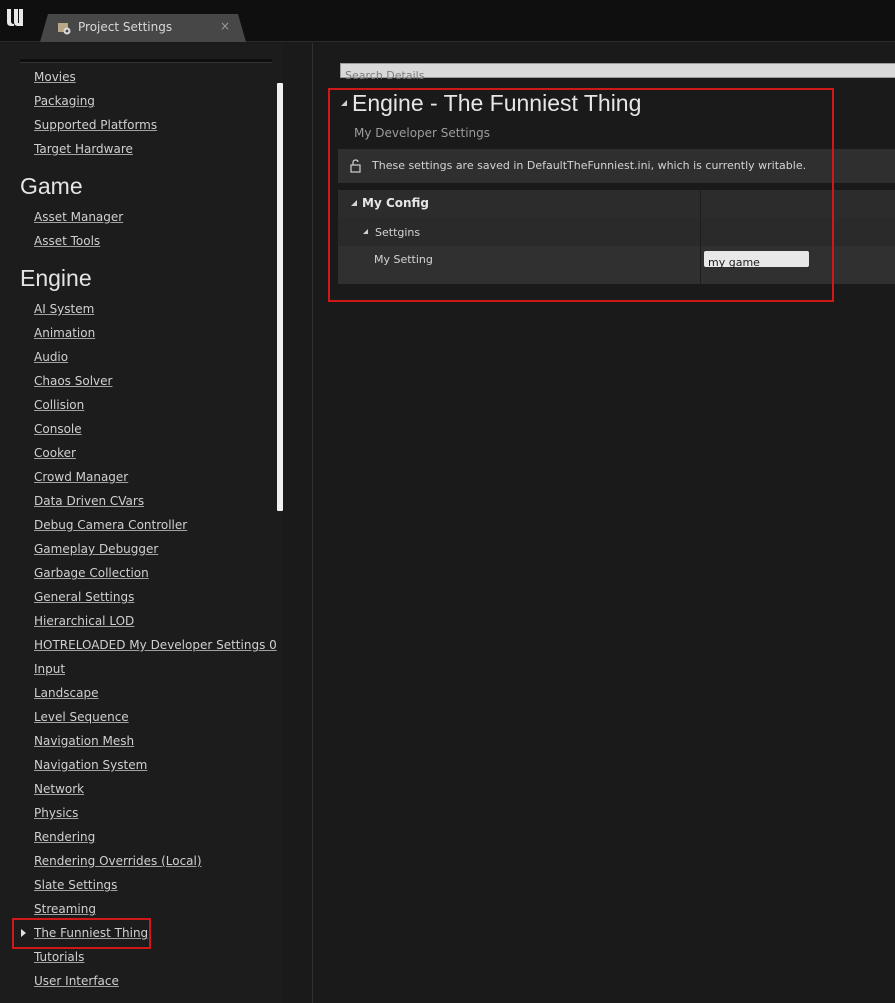  I want to click on sidebar-item-rendering: Rendering, so click(64, 837).